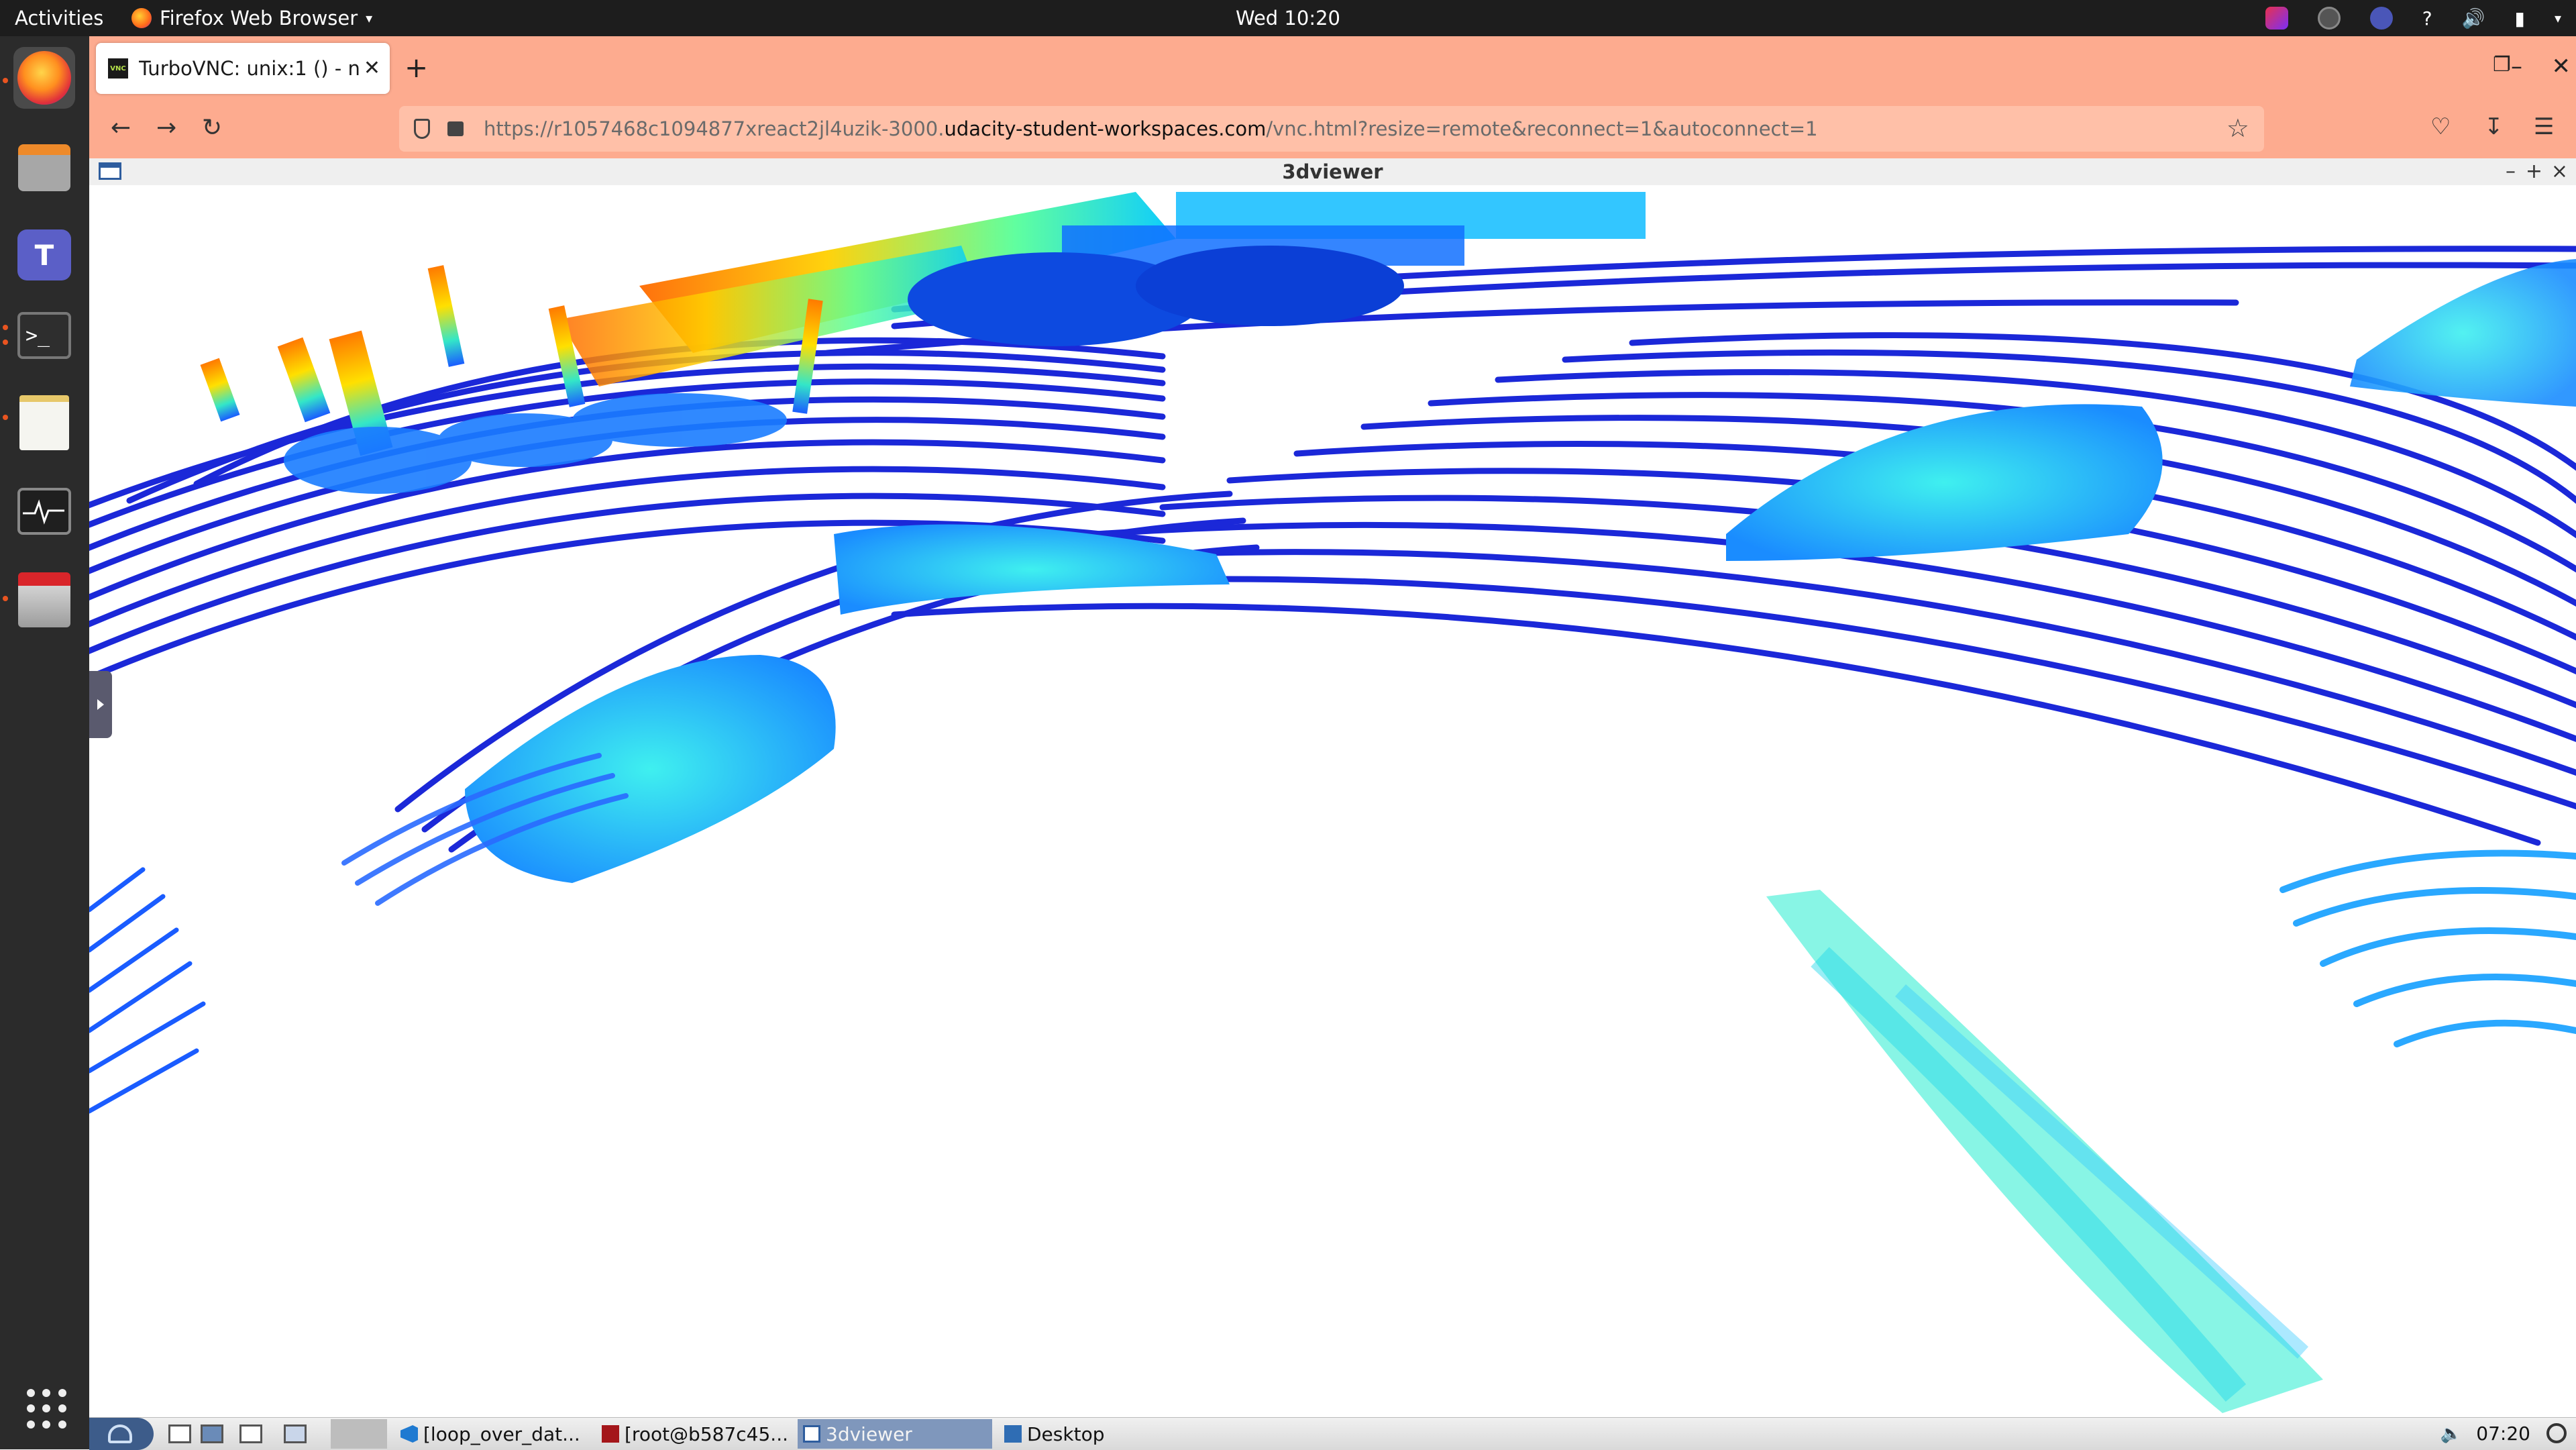 This screenshot has height=1450, width=2576. What do you see at coordinates (2558, 18) in the screenshot?
I see `dropdown-icon: ▾` at bounding box center [2558, 18].